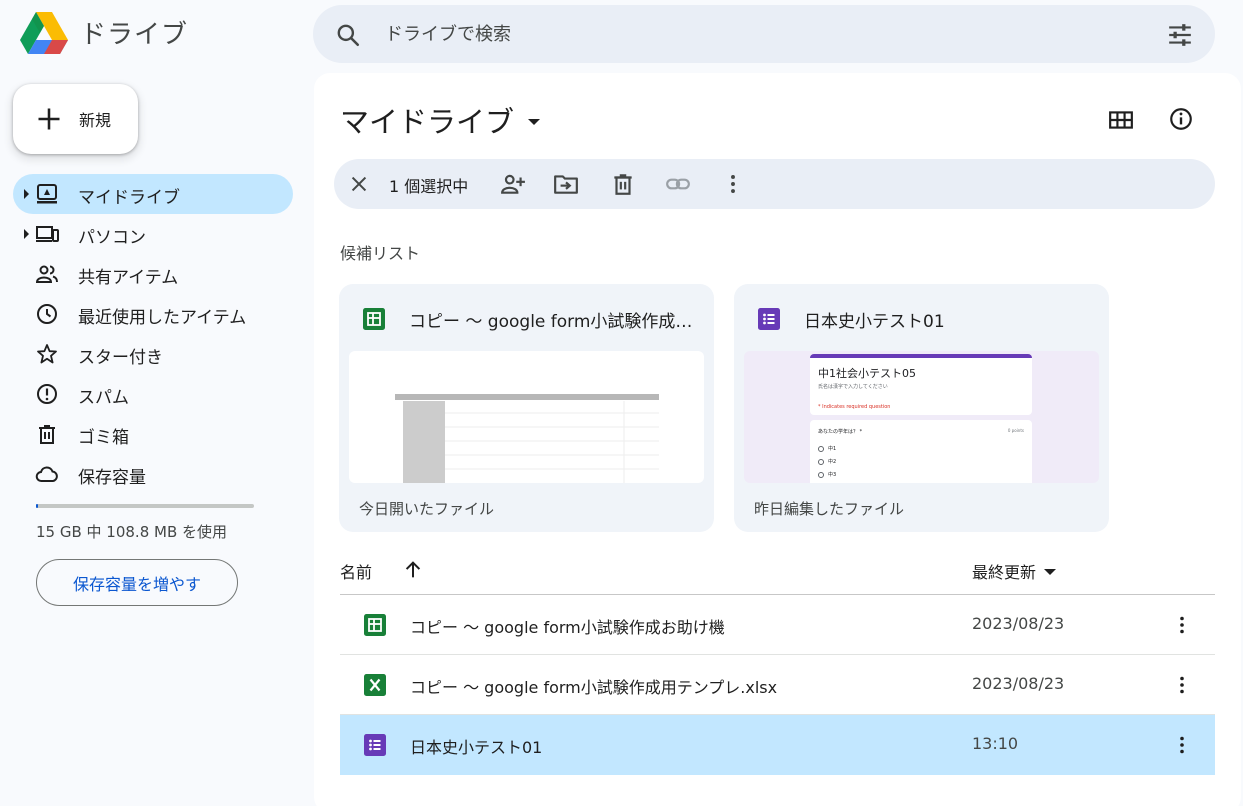  I want to click on form-preview-option-label: 中3, so click(832, 475).